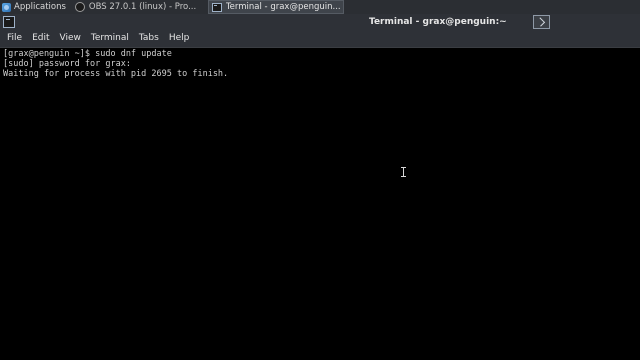 This screenshot has height=360, width=640. What do you see at coordinates (541, 22) in the screenshot?
I see `screenshot-tray-icon` at bounding box center [541, 22].